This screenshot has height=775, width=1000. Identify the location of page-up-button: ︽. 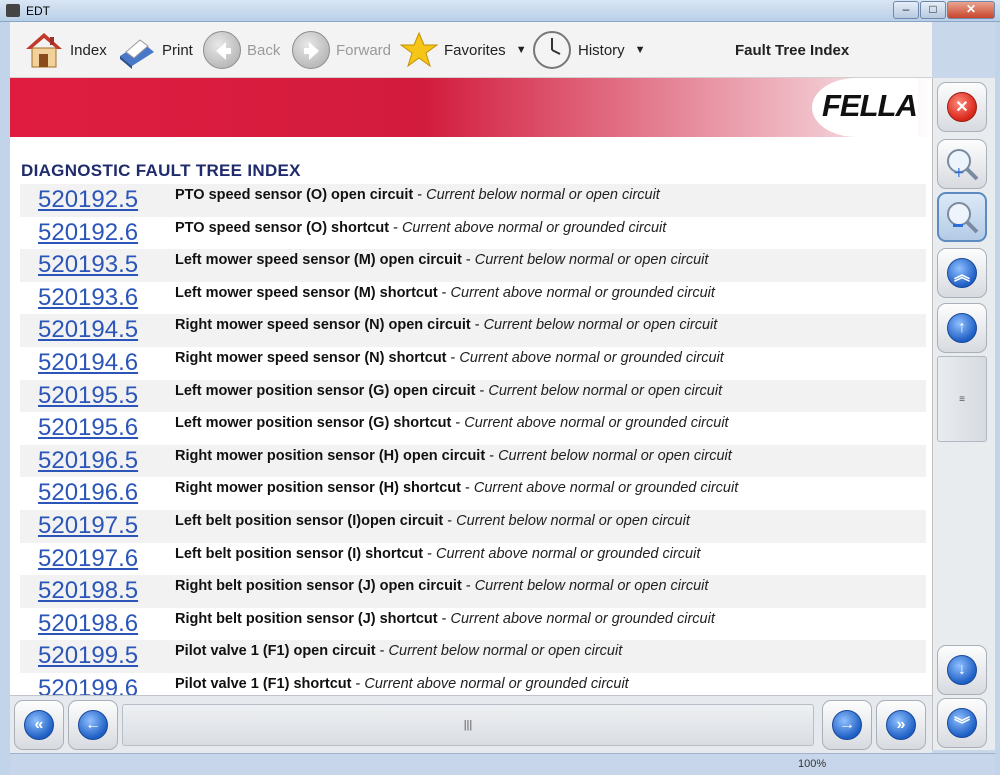
(962, 273).